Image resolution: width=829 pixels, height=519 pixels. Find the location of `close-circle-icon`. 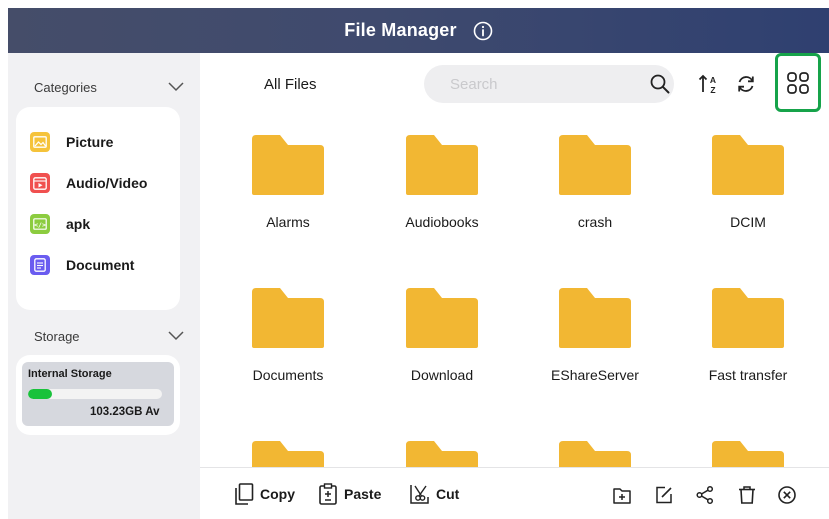

close-circle-icon is located at coordinates (787, 495).